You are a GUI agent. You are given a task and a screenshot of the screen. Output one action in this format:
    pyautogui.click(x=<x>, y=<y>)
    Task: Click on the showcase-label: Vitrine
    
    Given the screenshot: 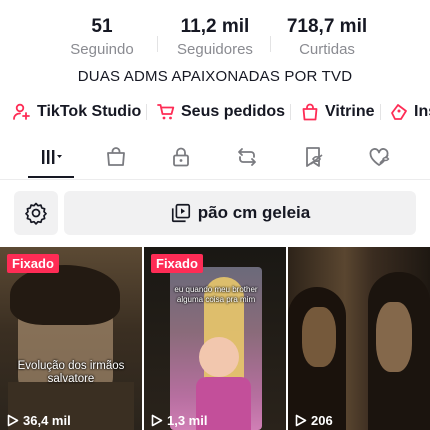 What is the action you would take?
    pyautogui.click(x=350, y=111)
    